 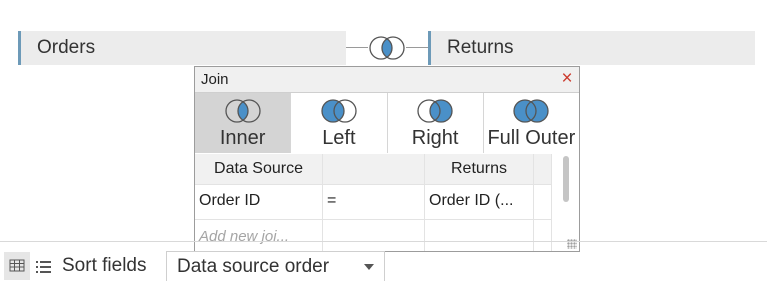 What do you see at coordinates (242, 138) in the screenshot?
I see `join-type-label: Inner` at bounding box center [242, 138].